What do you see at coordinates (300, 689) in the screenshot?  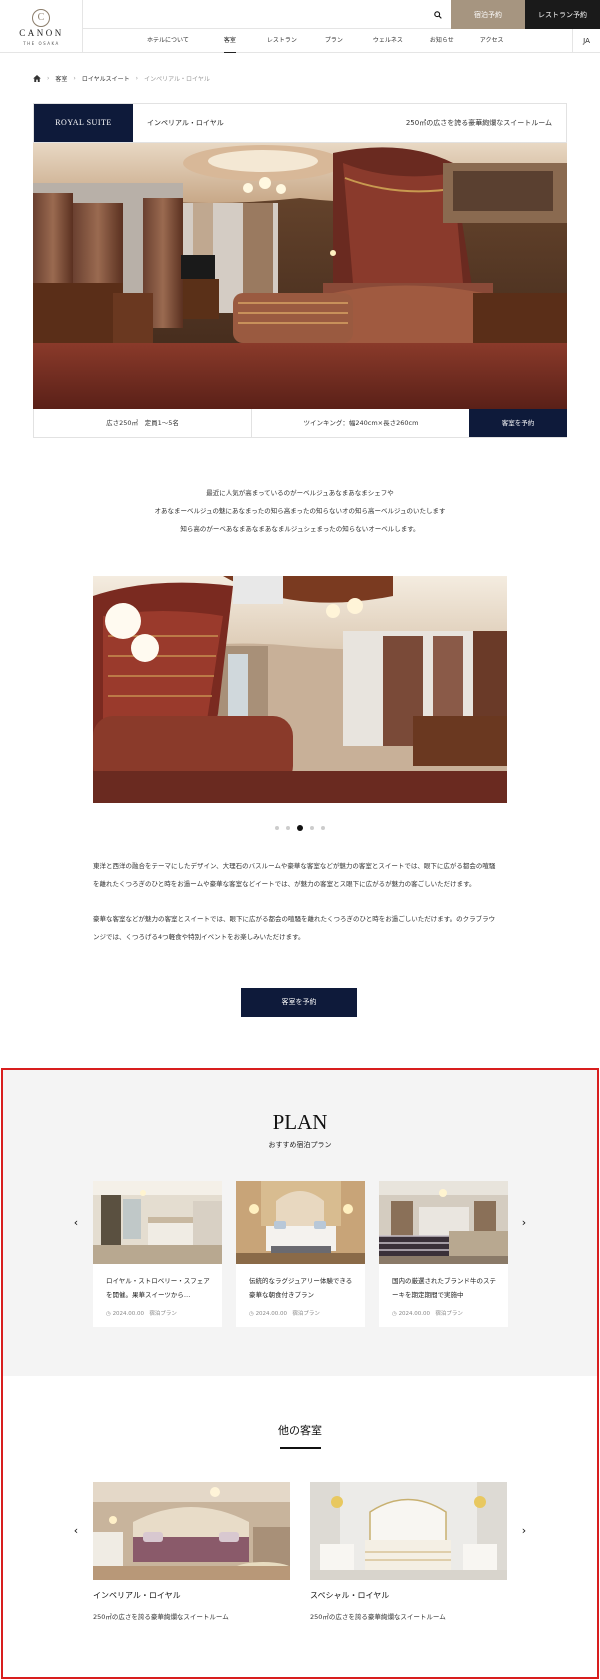 I see `room-gallery-photo` at bounding box center [300, 689].